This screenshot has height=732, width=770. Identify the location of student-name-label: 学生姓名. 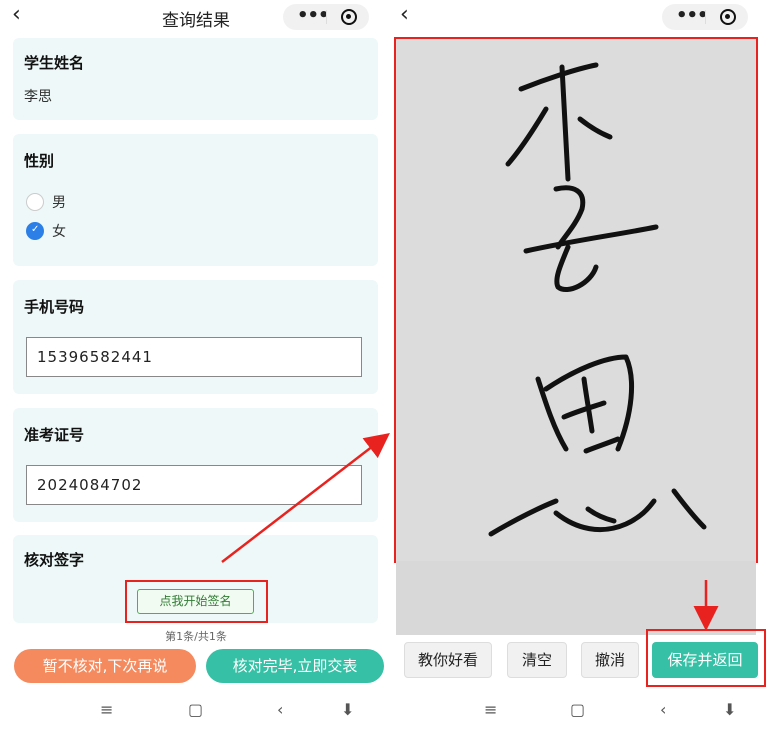
(54, 63).